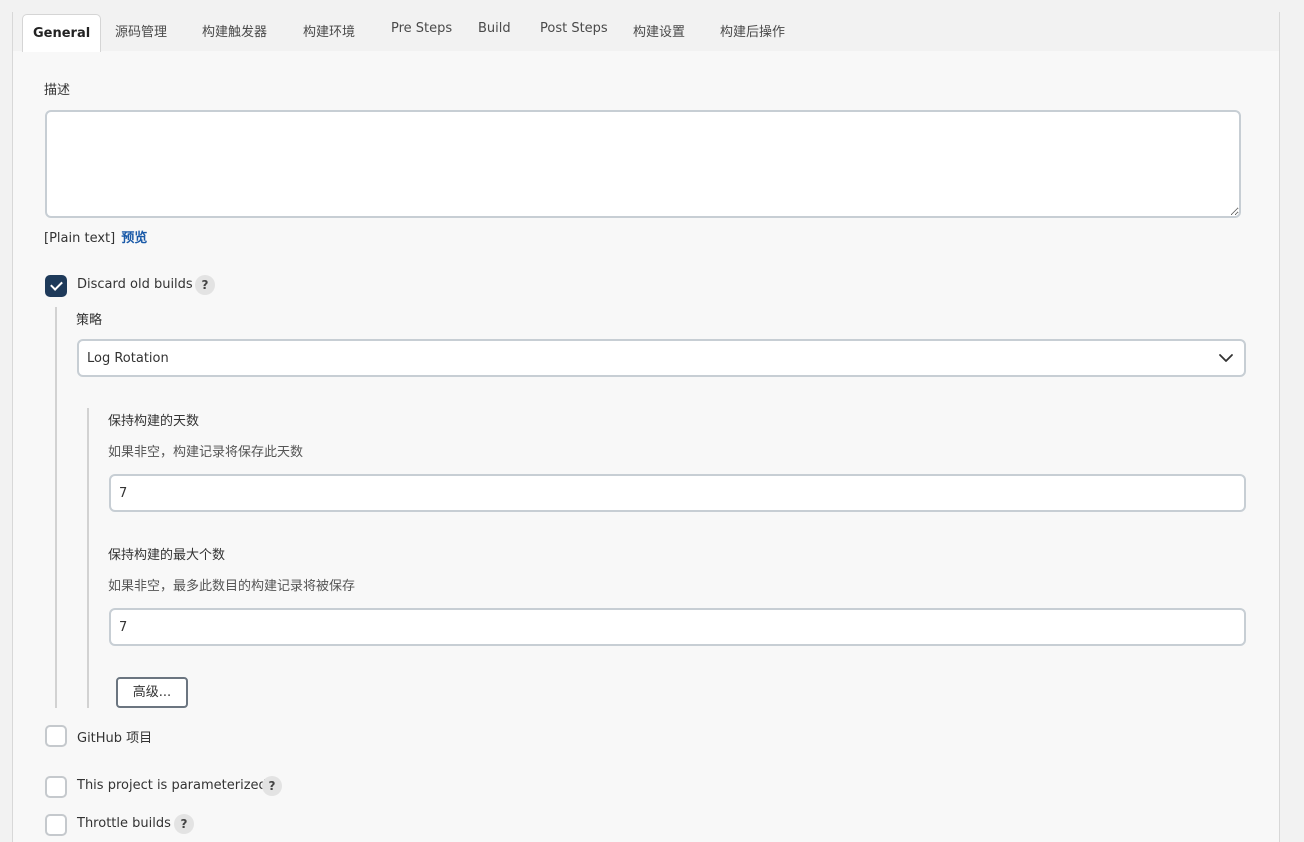  Describe the element at coordinates (272, 786) in the screenshot. I see `parameterized-help-icon: ?` at that location.